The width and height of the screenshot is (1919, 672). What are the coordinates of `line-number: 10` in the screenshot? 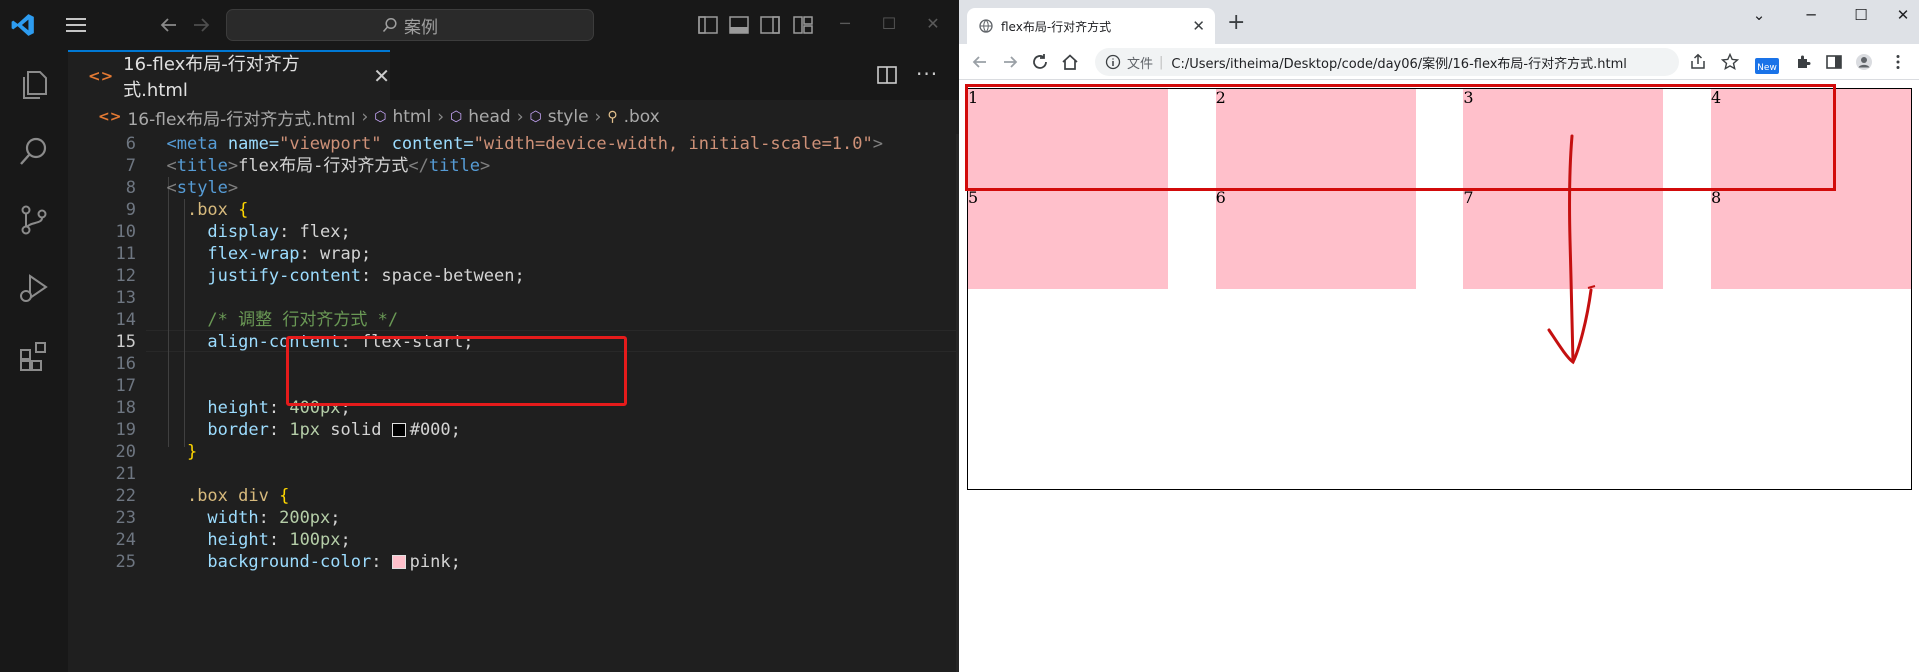 It's located at (125, 232).